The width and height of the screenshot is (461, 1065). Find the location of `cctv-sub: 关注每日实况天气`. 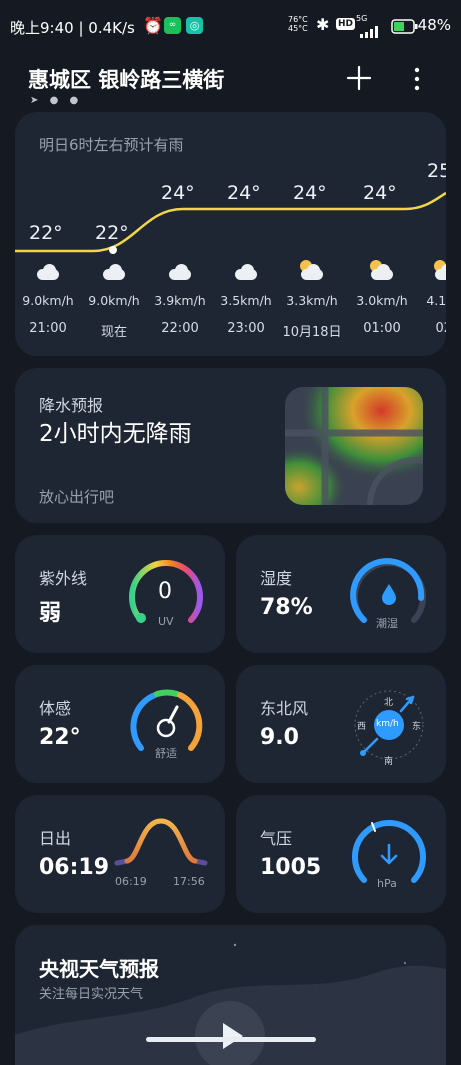

cctv-sub: 关注每日实况天气 is located at coordinates (91, 994).